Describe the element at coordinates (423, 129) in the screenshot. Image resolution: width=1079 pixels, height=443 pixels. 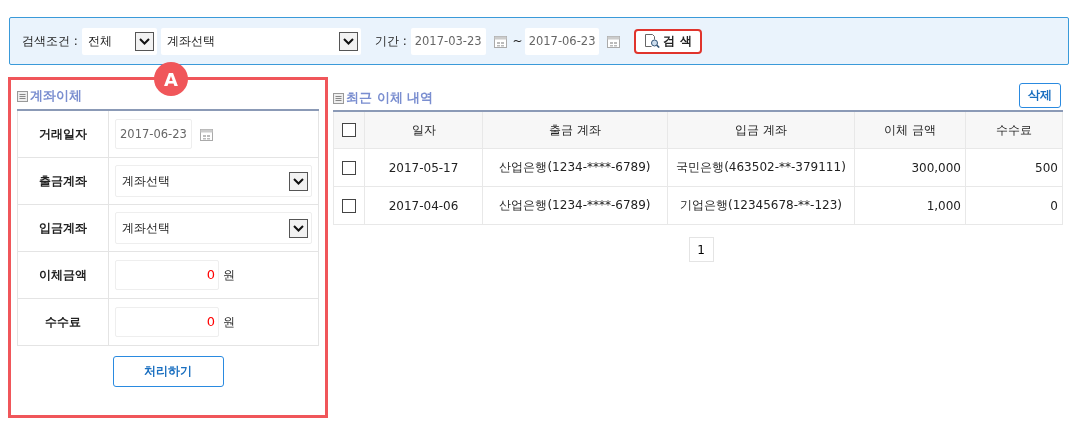
I see `column-header: 일자` at that location.